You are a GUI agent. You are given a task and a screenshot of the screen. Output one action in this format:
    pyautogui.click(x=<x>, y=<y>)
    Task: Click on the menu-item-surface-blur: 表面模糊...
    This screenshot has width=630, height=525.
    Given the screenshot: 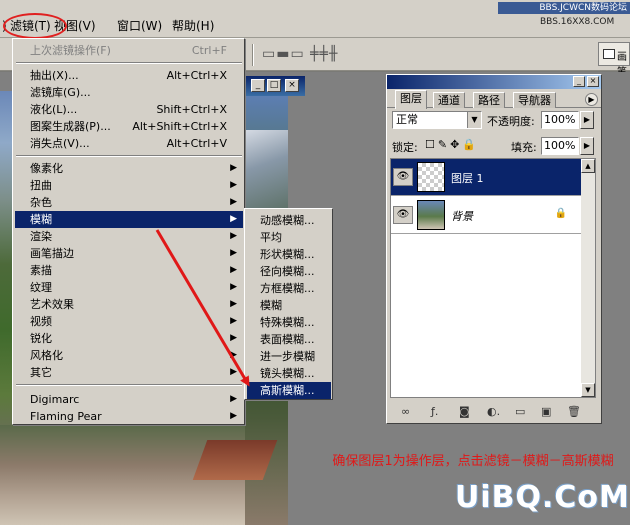 What is the action you would take?
    pyautogui.click(x=289, y=339)
    